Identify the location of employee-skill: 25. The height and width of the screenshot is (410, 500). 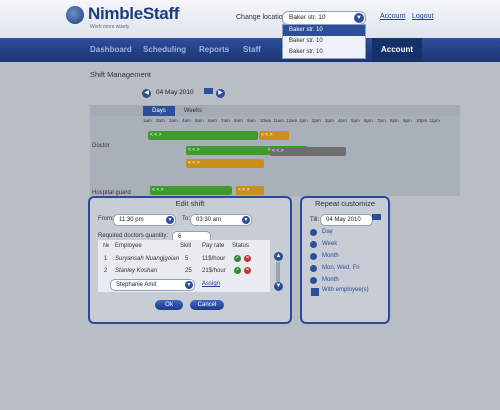
(188, 271).